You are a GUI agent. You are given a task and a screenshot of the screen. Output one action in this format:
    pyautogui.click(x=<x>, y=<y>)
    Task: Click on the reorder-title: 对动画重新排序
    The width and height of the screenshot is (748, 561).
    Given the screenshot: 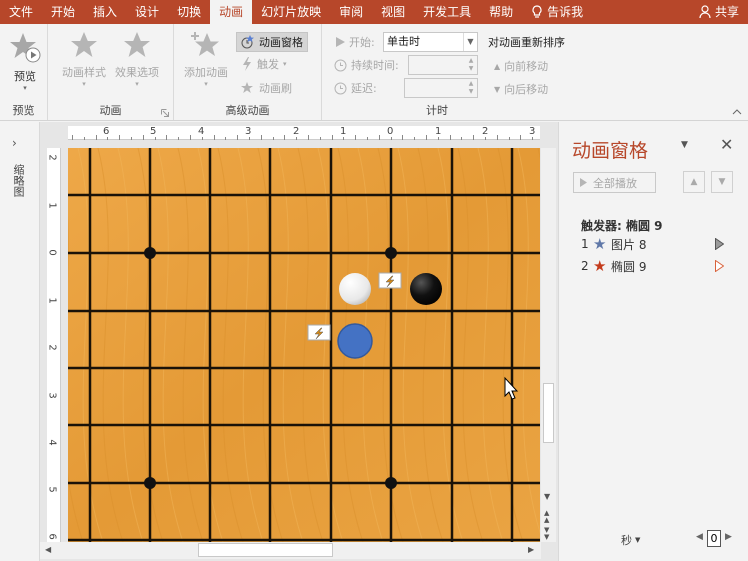 What is the action you would take?
    pyautogui.click(x=526, y=42)
    